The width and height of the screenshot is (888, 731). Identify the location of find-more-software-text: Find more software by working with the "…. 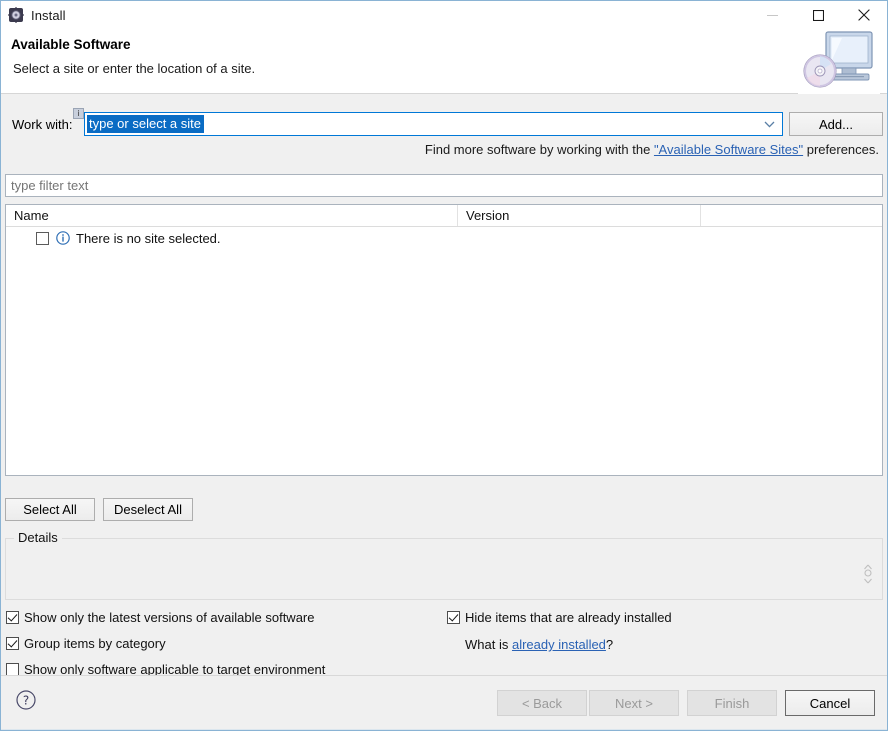
(652, 149).